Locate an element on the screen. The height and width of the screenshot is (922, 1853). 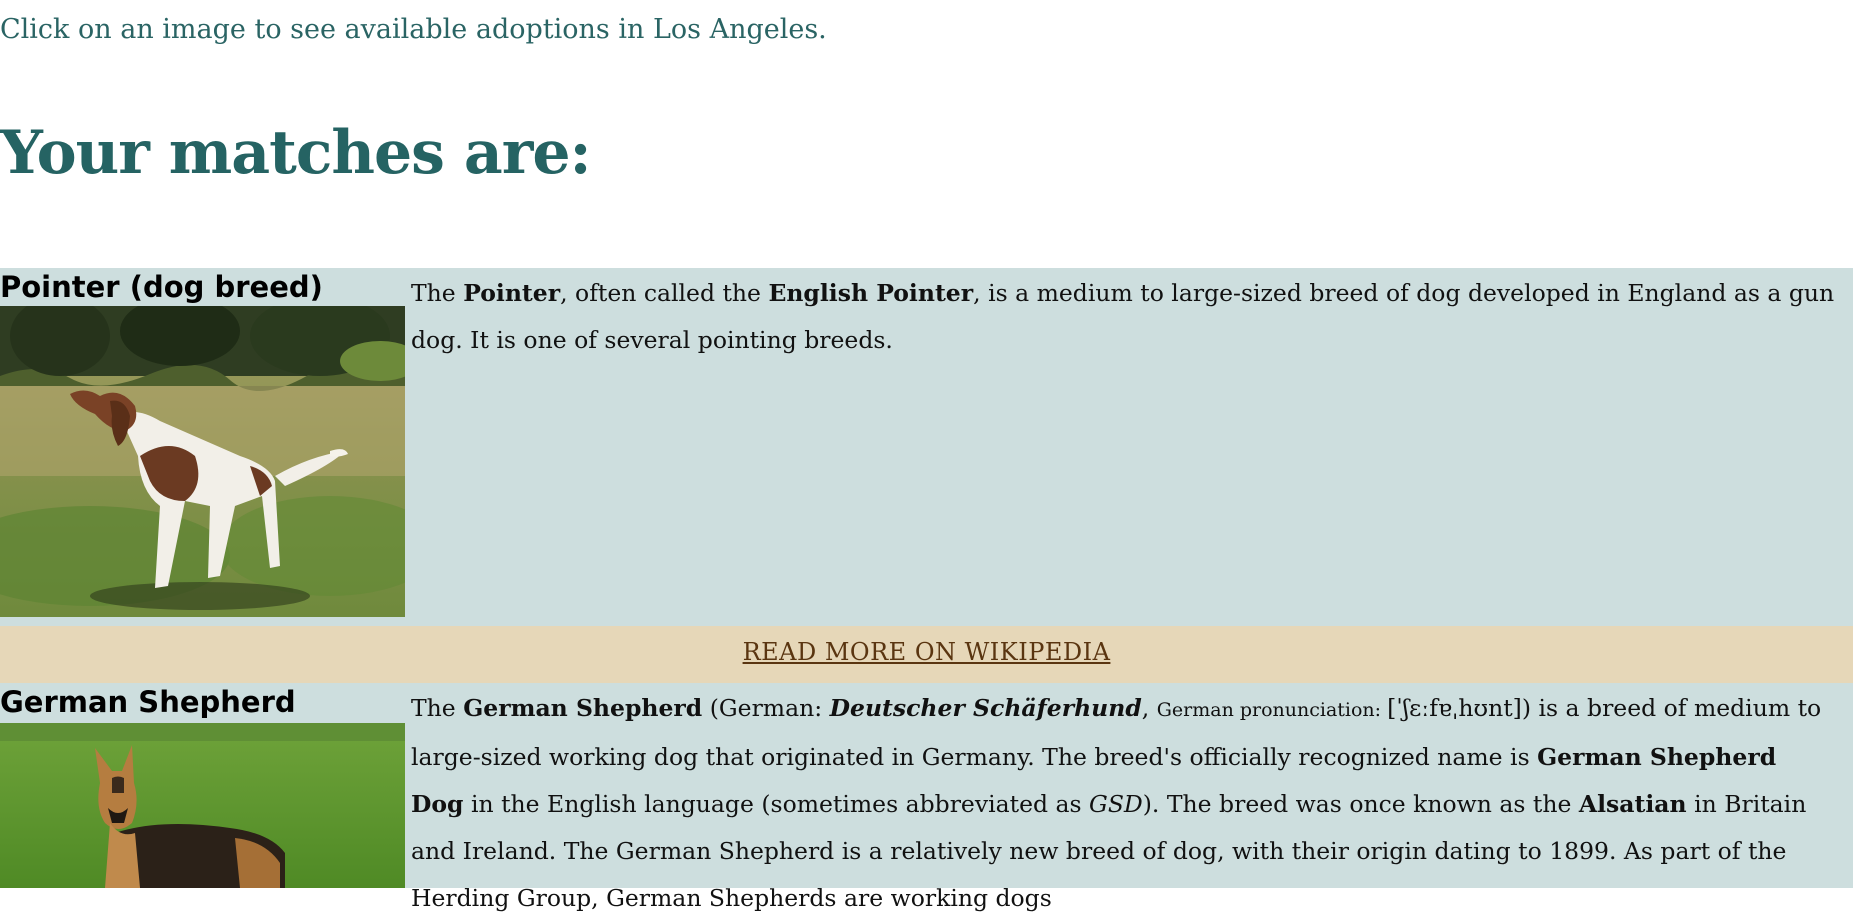
german-shepherd-photo is located at coordinates (202, 805).